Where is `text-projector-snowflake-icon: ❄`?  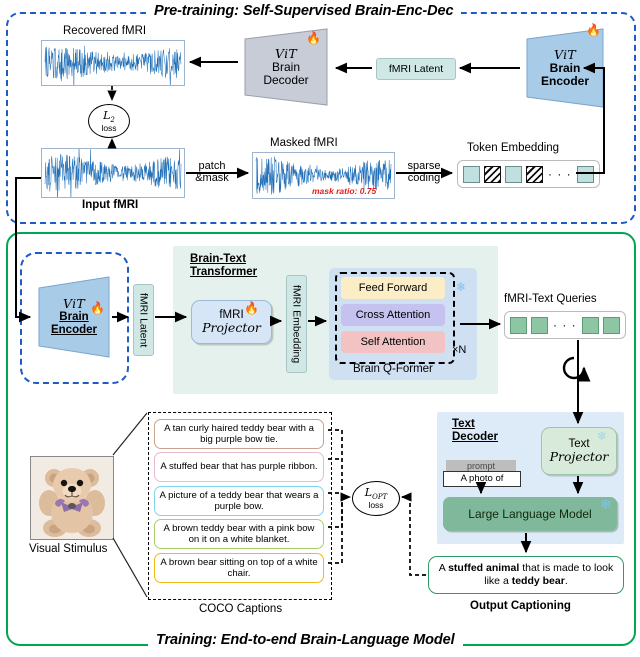 text-projector-snowflake-icon: ❄ is located at coordinates (602, 436).